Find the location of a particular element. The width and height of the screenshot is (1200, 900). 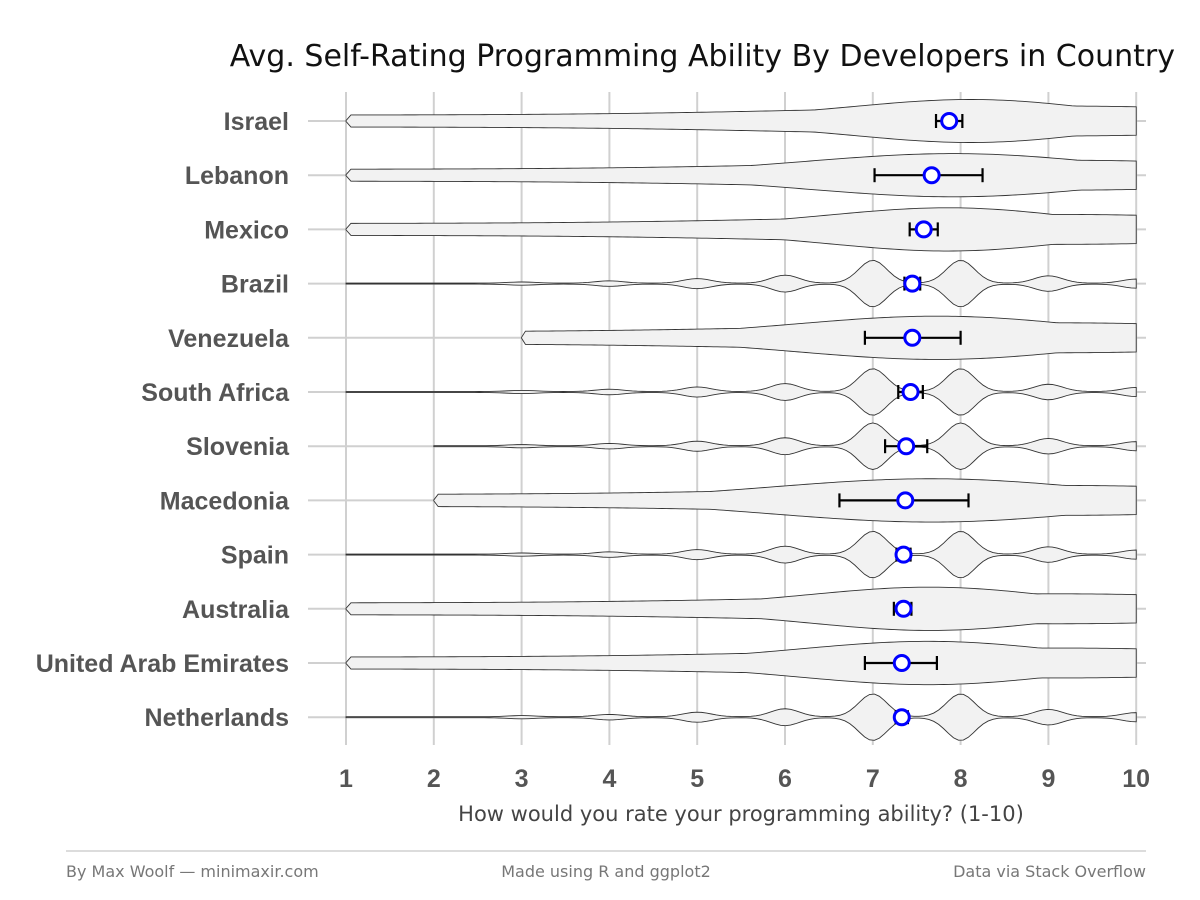

country-label: Brazil is located at coordinates (255, 285).